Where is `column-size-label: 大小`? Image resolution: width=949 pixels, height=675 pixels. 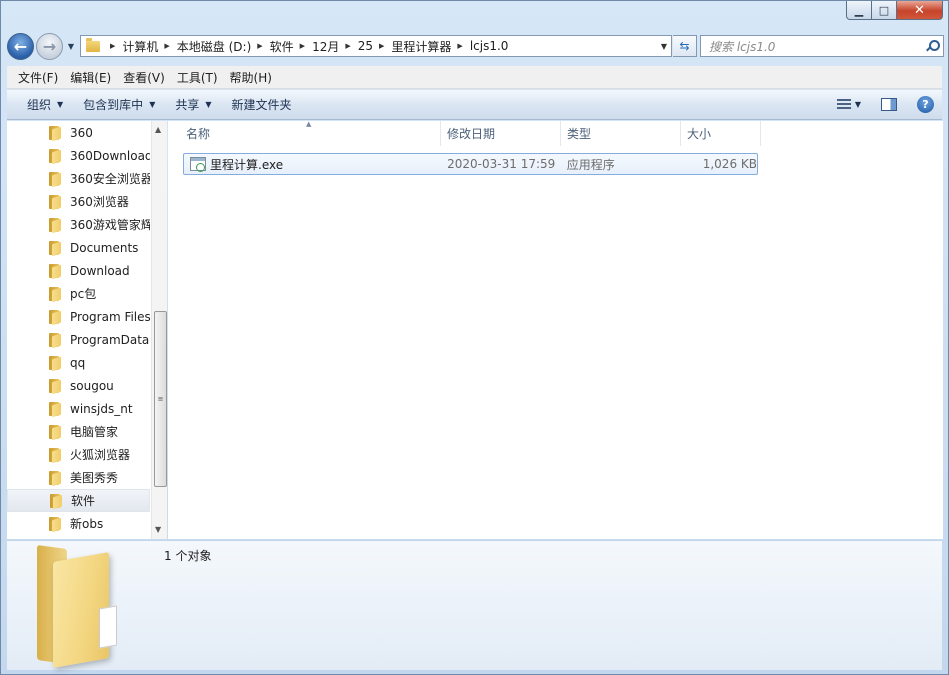
column-size-label: 大小 is located at coordinates (699, 134).